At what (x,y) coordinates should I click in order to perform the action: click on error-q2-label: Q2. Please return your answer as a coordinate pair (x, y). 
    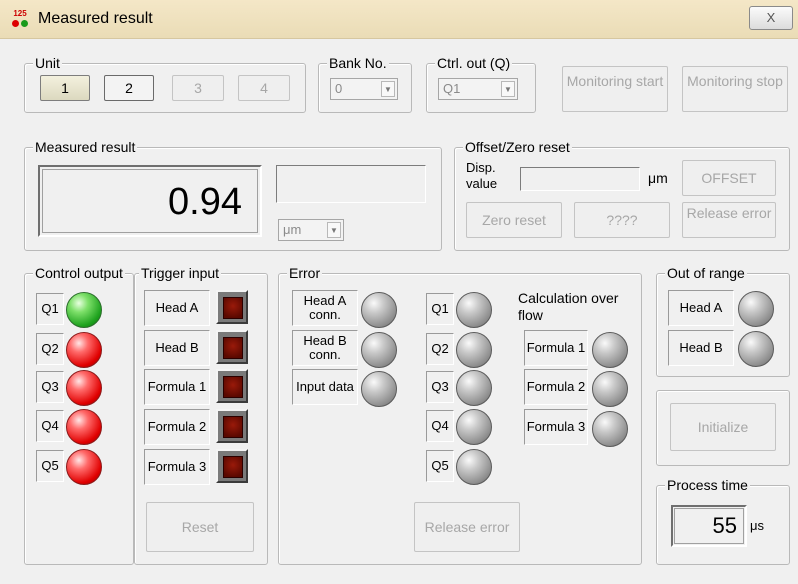
    Looking at the image, I should click on (440, 349).